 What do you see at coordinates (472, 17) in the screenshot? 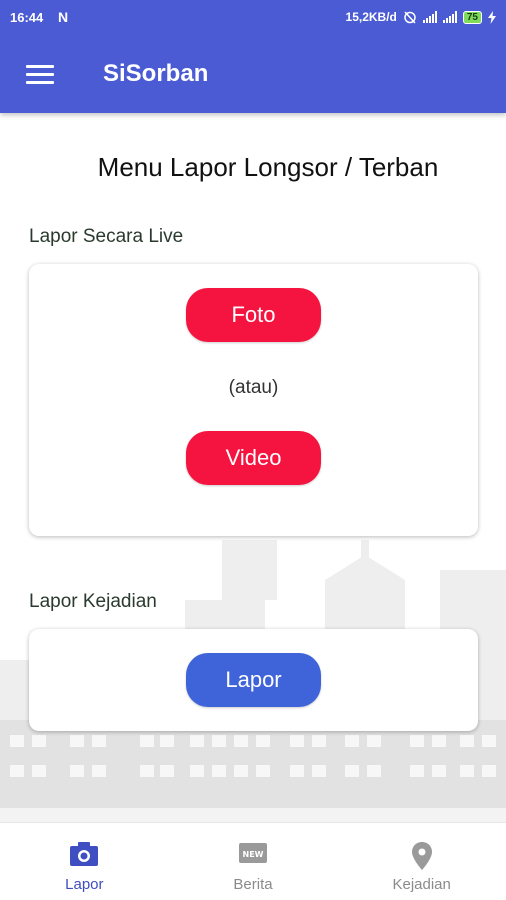
I see `battery-icon: 75` at bounding box center [472, 17].